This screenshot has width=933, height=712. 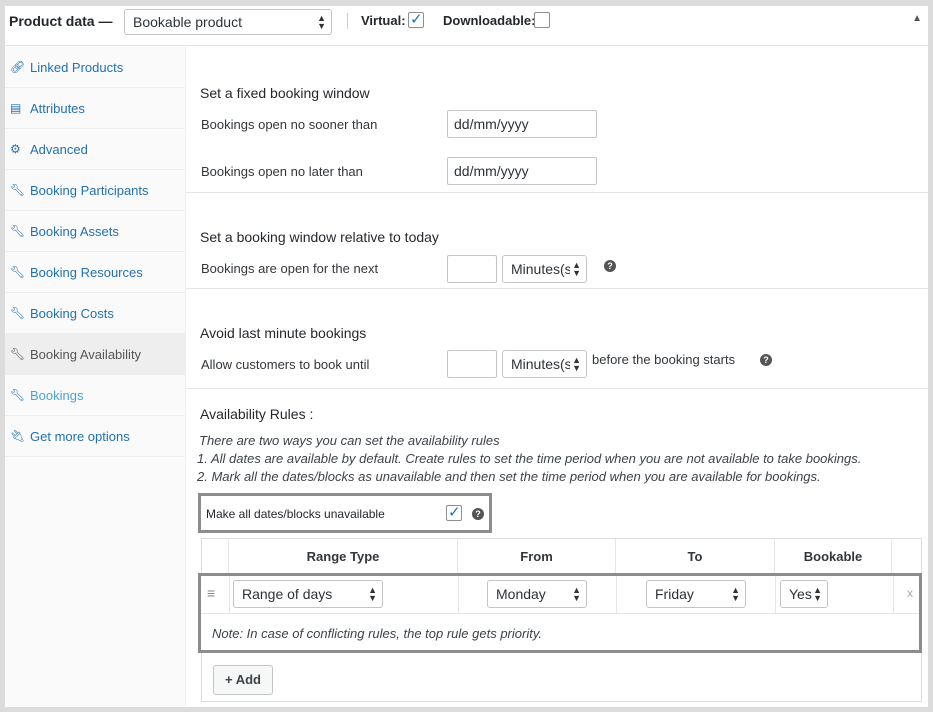 What do you see at coordinates (283, 333) in the screenshot?
I see `last-minute-title: Avoid last minute bookings` at bounding box center [283, 333].